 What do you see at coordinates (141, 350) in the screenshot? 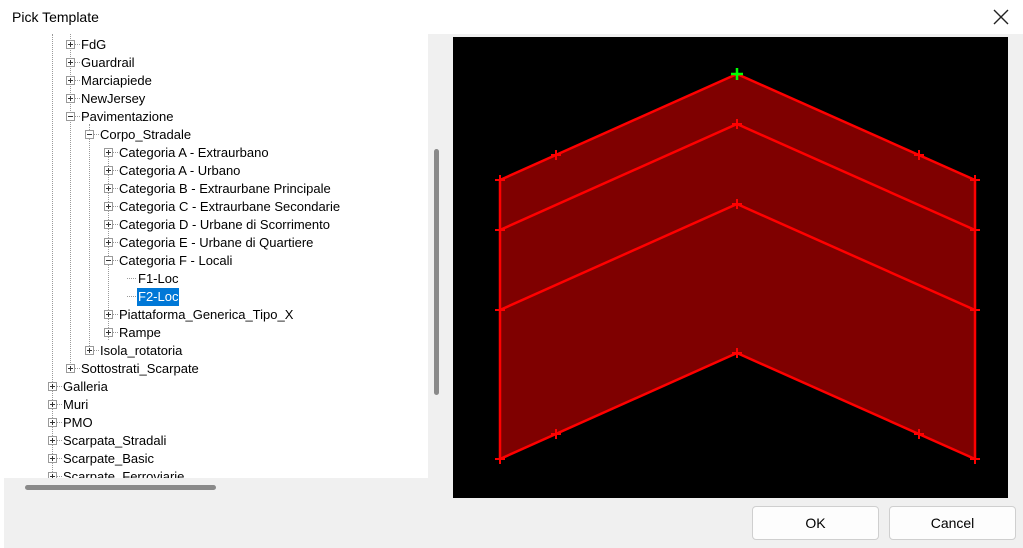
I see `tree-item-label: Isola_rotatoria` at bounding box center [141, 350].